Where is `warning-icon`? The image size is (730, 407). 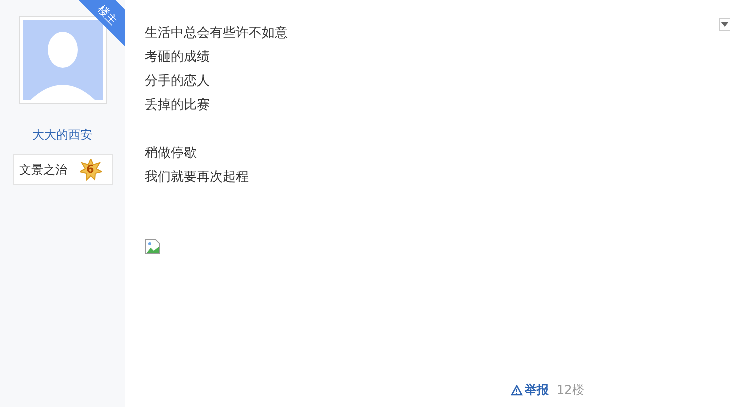
warning-icon is located at coordinates (517, 390).